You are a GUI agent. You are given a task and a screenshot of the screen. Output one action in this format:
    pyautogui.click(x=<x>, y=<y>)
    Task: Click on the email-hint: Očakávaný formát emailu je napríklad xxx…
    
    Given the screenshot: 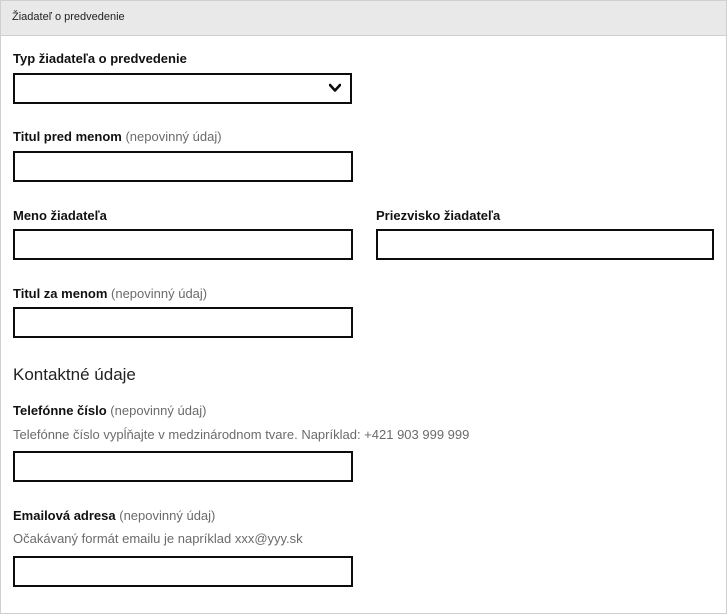 What is the action you would take?
    pyautogui.click(x=158, y=538)
    